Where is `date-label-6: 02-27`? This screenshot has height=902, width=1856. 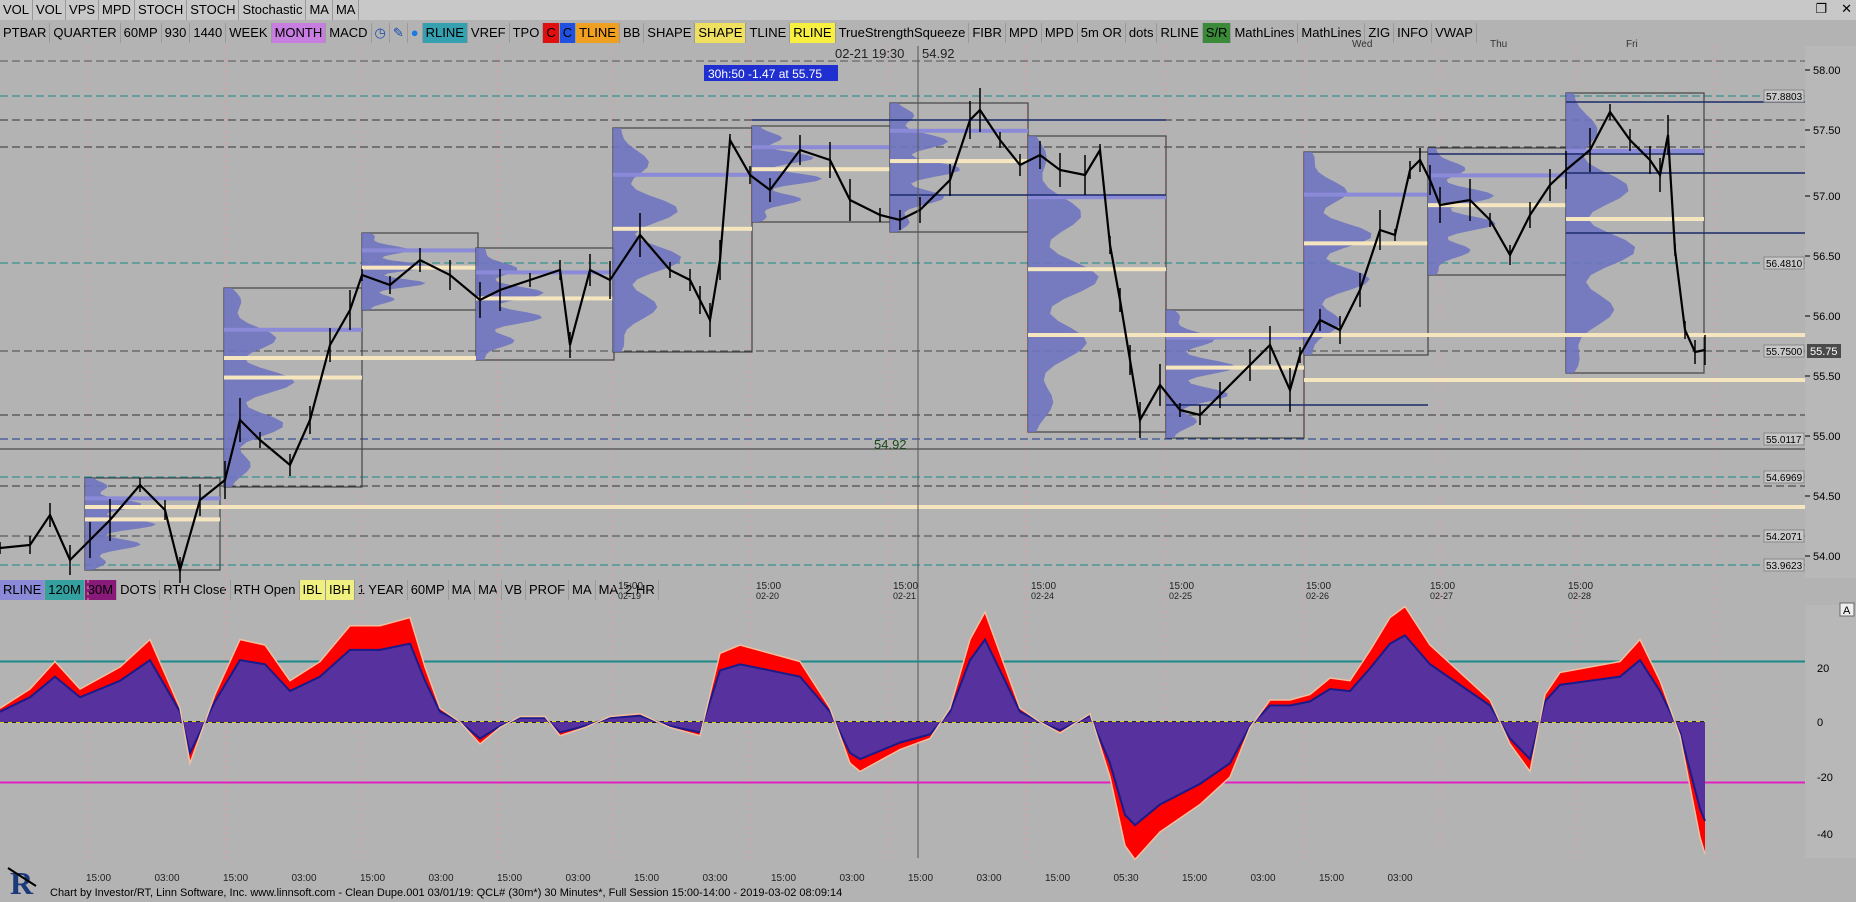 date-label-6: 02-27 is located at coordinates (1441, 596).